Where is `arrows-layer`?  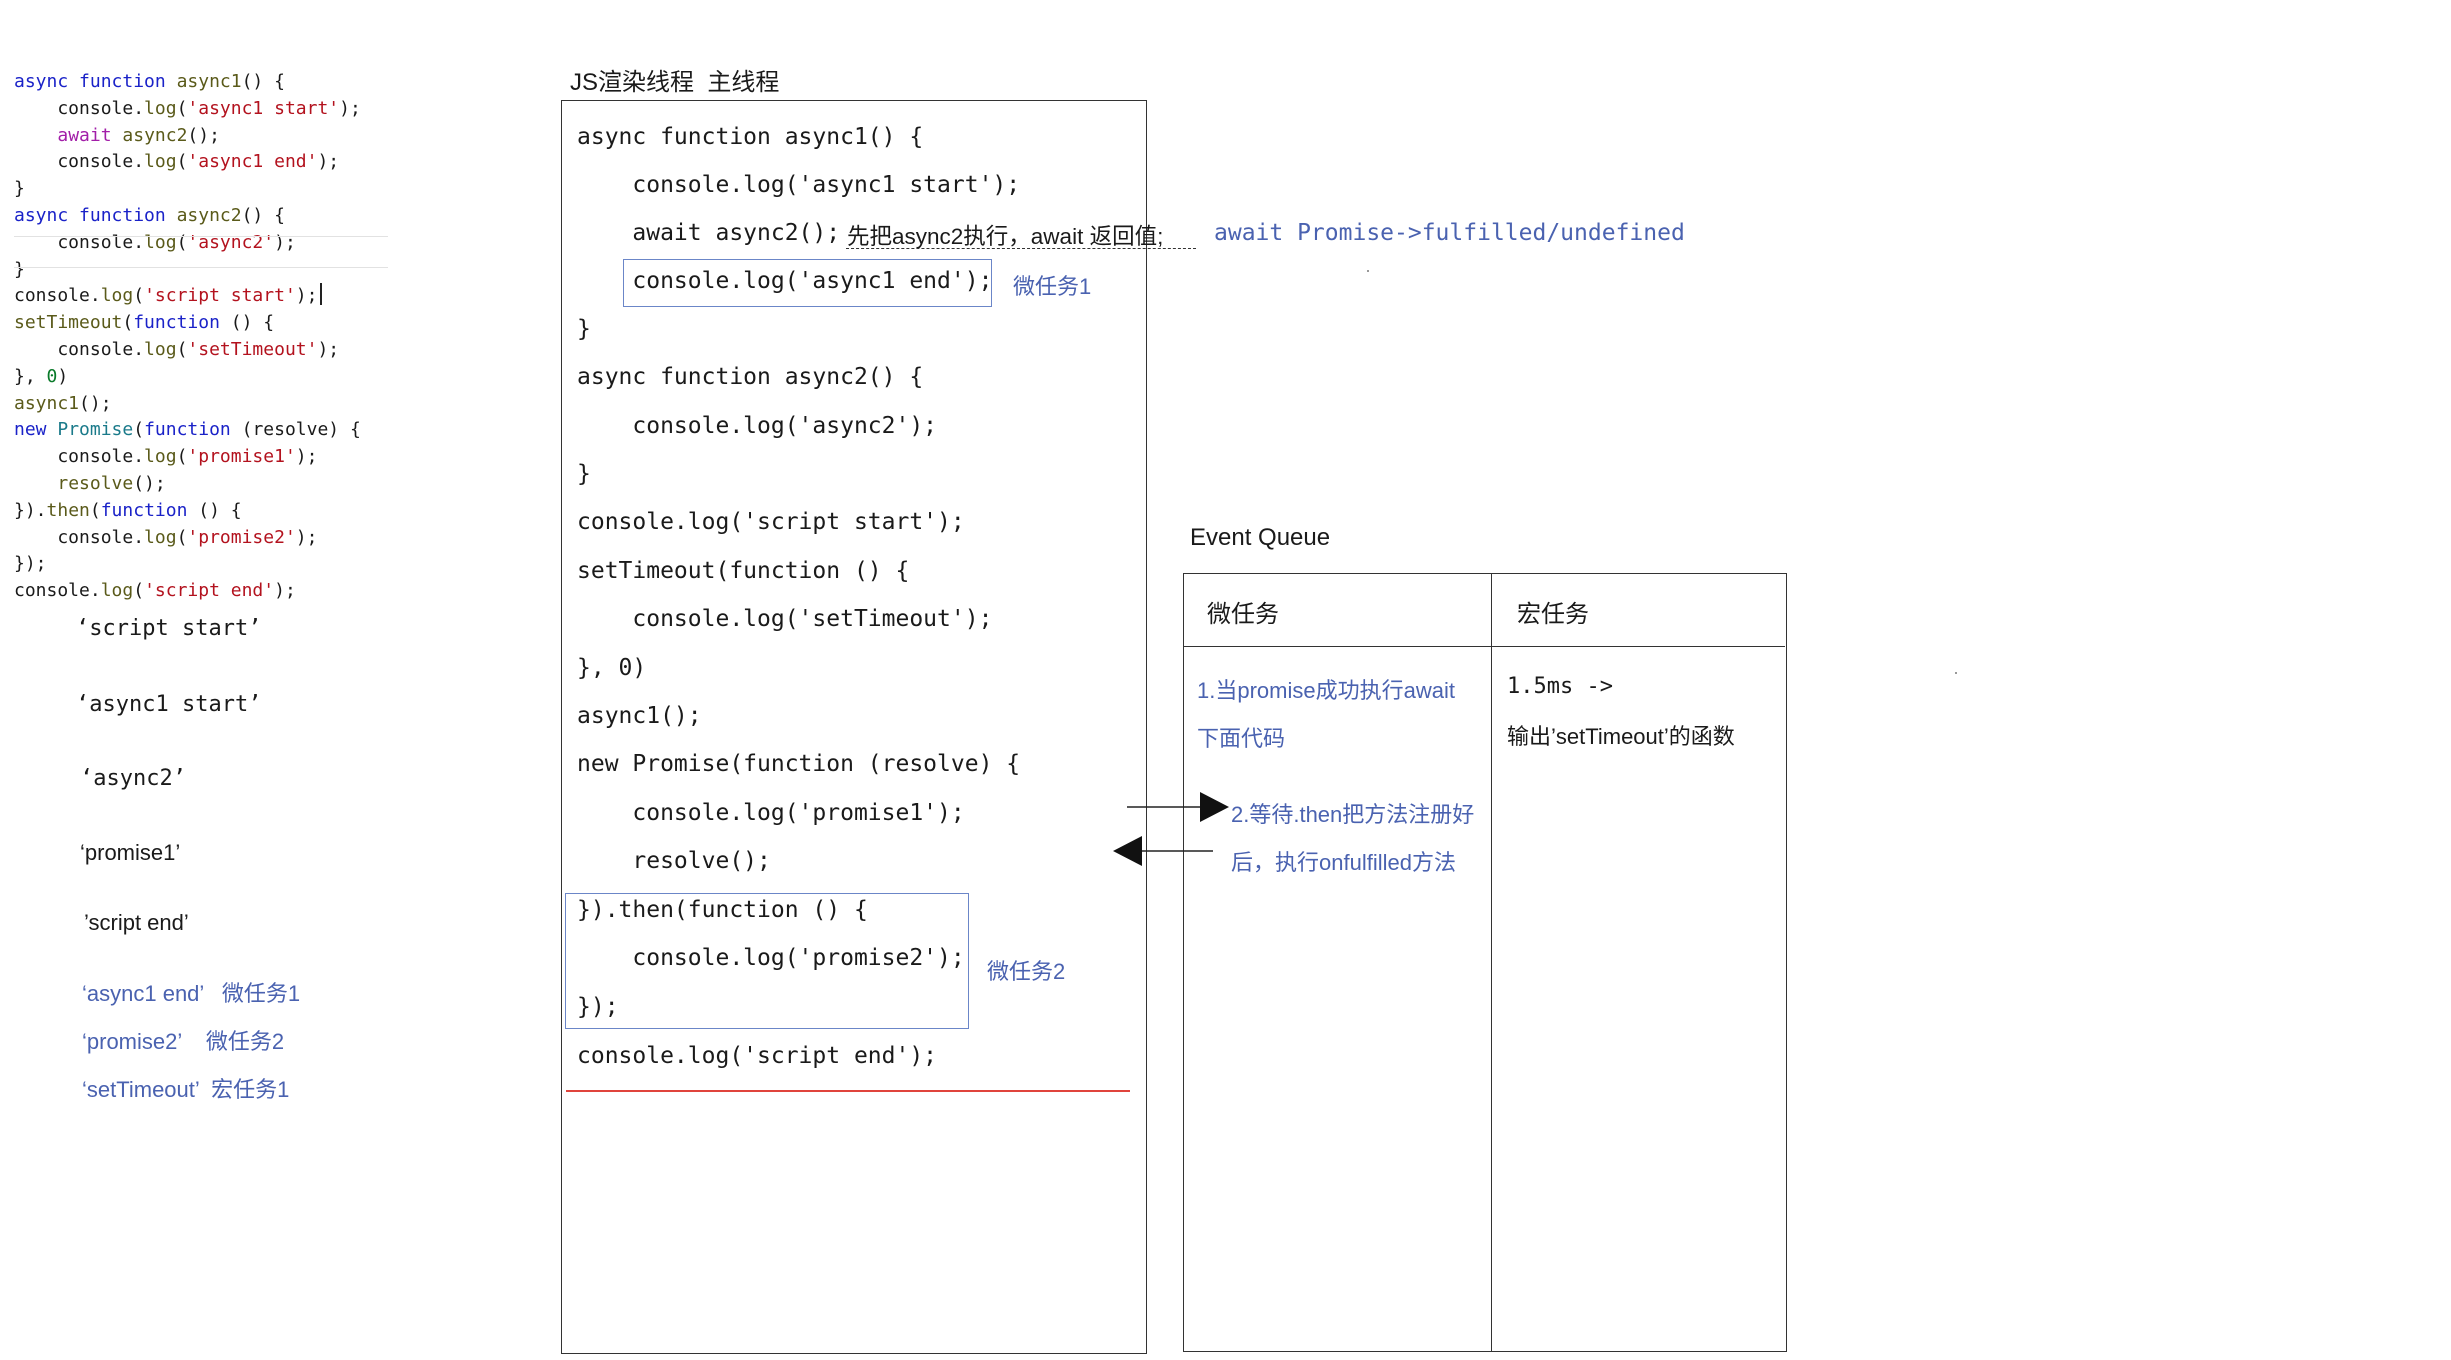 arrows-layer is located at coordinates (1171, 829).